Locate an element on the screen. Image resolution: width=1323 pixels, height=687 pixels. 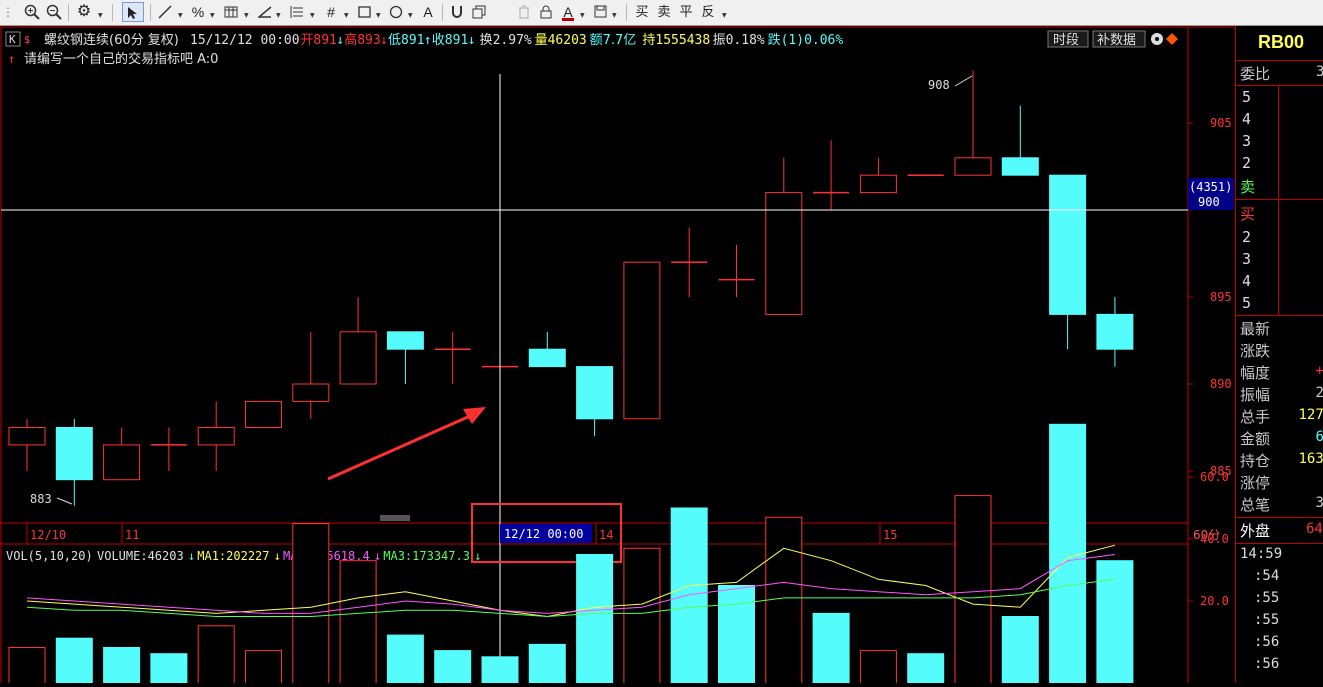
quote-hold-value: 1555438 is located at coordinates (682, 40).